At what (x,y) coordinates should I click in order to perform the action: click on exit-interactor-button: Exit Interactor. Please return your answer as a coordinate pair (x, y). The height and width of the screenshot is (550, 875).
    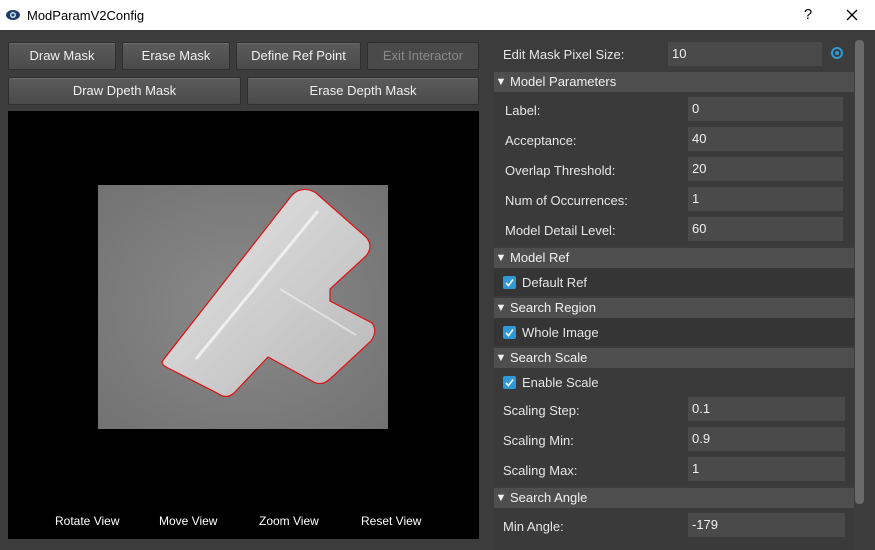
    Looking at the image, I should click on (423, 56).